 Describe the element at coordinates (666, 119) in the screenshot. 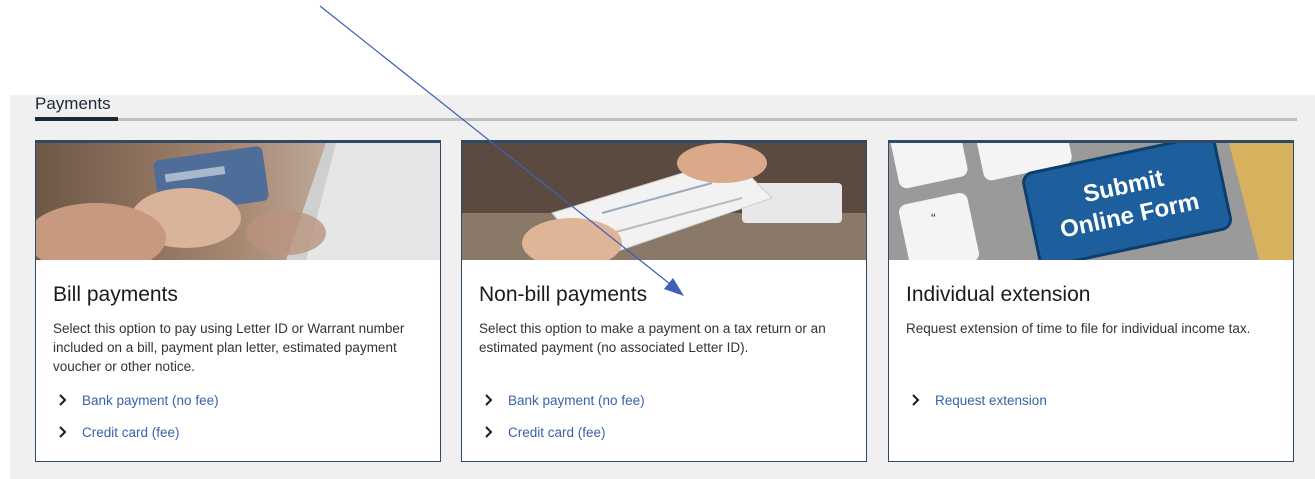

I see `section-divider` at that location.